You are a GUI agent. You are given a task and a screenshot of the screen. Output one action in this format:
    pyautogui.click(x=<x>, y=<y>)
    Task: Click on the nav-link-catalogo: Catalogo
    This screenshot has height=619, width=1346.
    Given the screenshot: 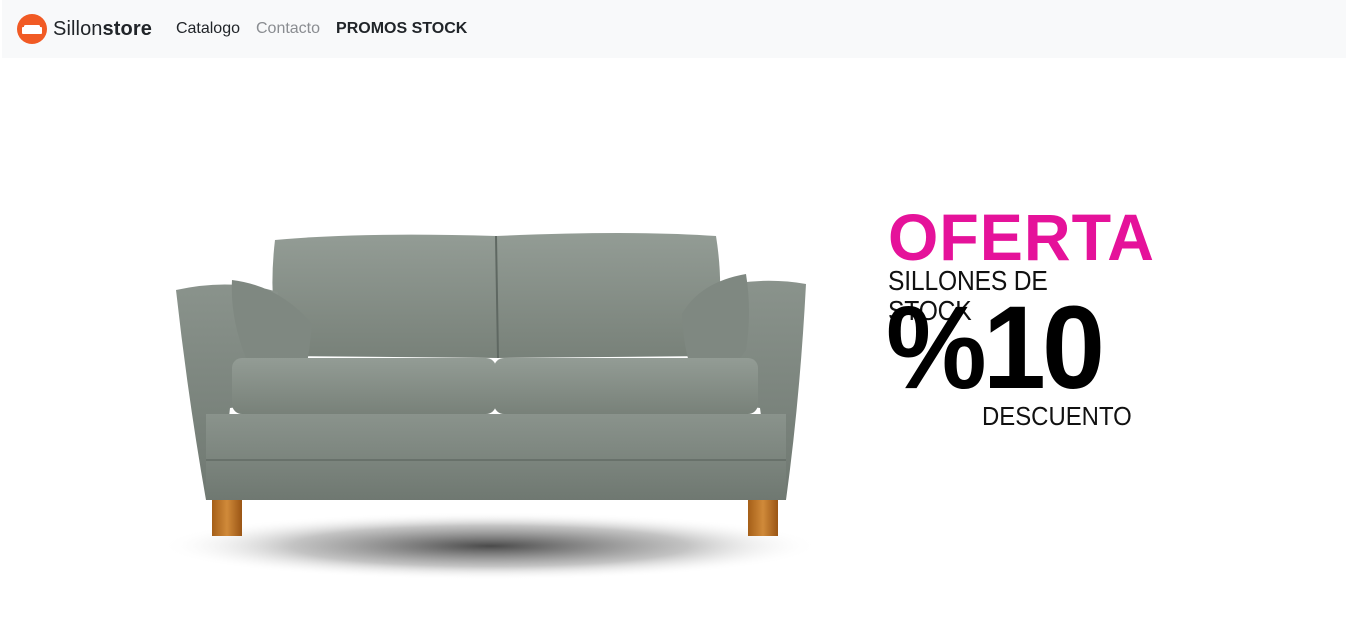 What is the action you would take?
    pyautogui.click(x=208, y=29)
    